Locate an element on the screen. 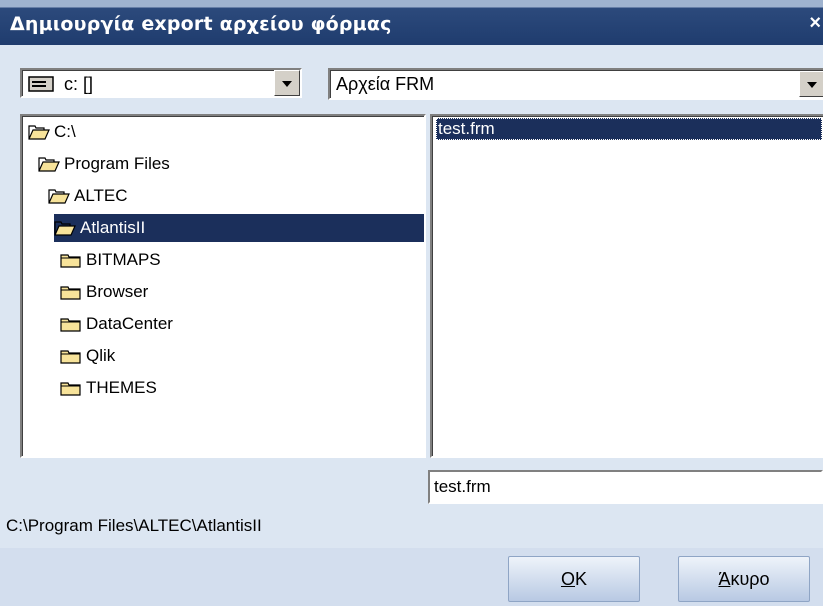 This screenshot has height=606, width=823. title-bar: Δημιουργία export αρχείου φόρμας × is located at coordinates (411, 22).